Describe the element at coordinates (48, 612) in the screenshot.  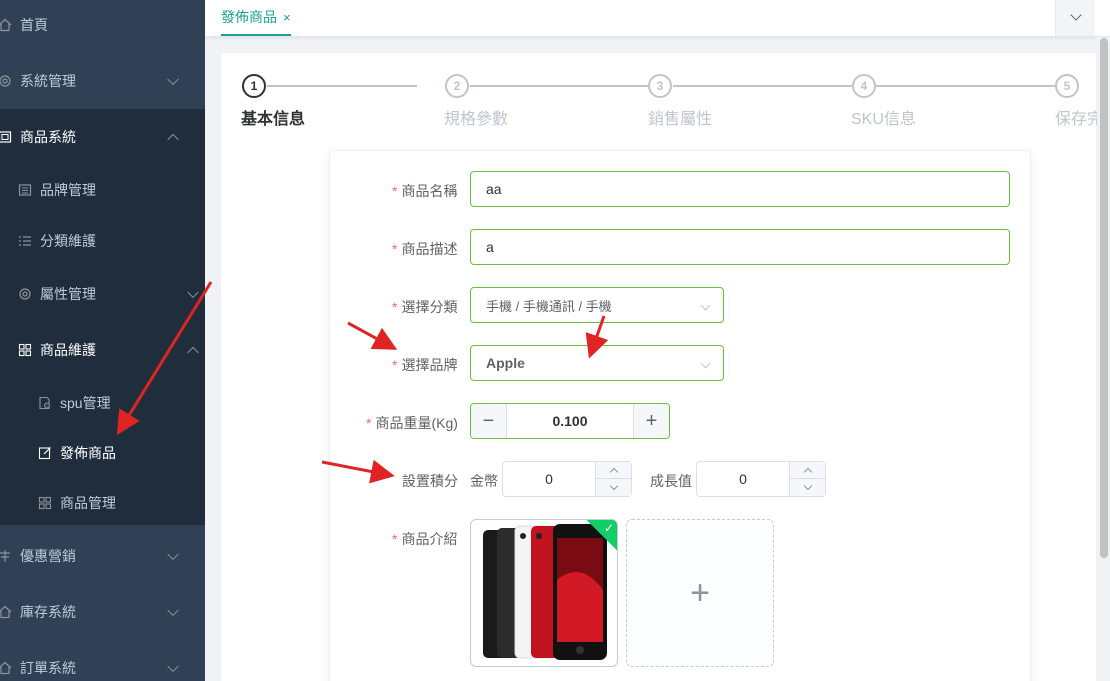
I see `sidebar-item-label: 庫存系統` at that location.